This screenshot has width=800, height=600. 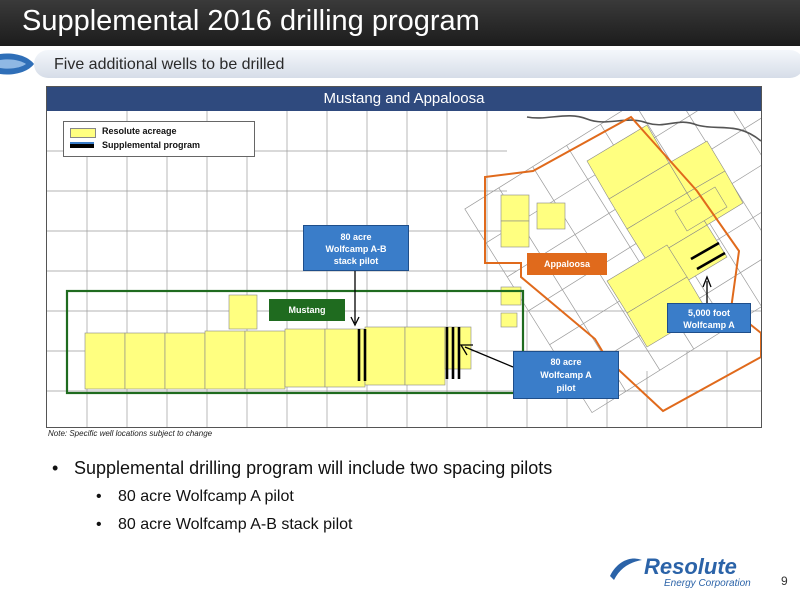 I want to click on logo-swoosh-icon, so click(x=626, y=569).